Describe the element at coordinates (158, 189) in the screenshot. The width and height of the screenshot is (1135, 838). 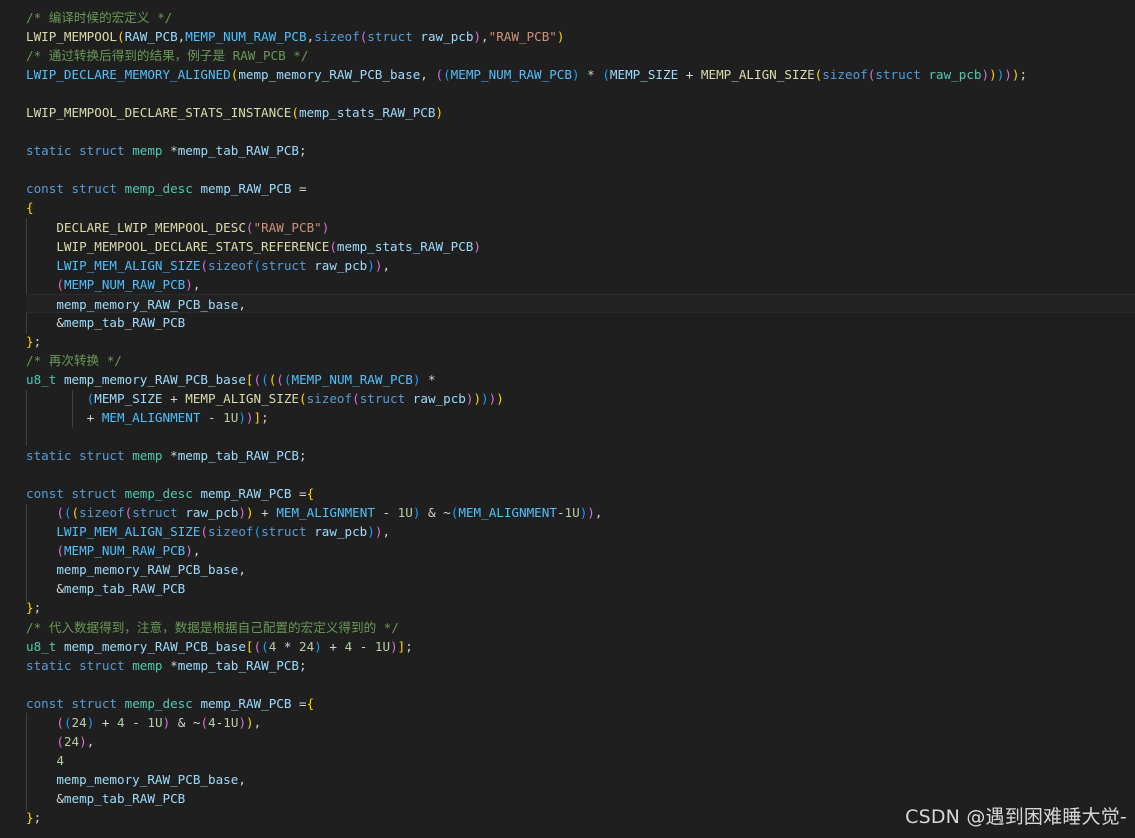
I see `code-token: memp_desc` at that location.